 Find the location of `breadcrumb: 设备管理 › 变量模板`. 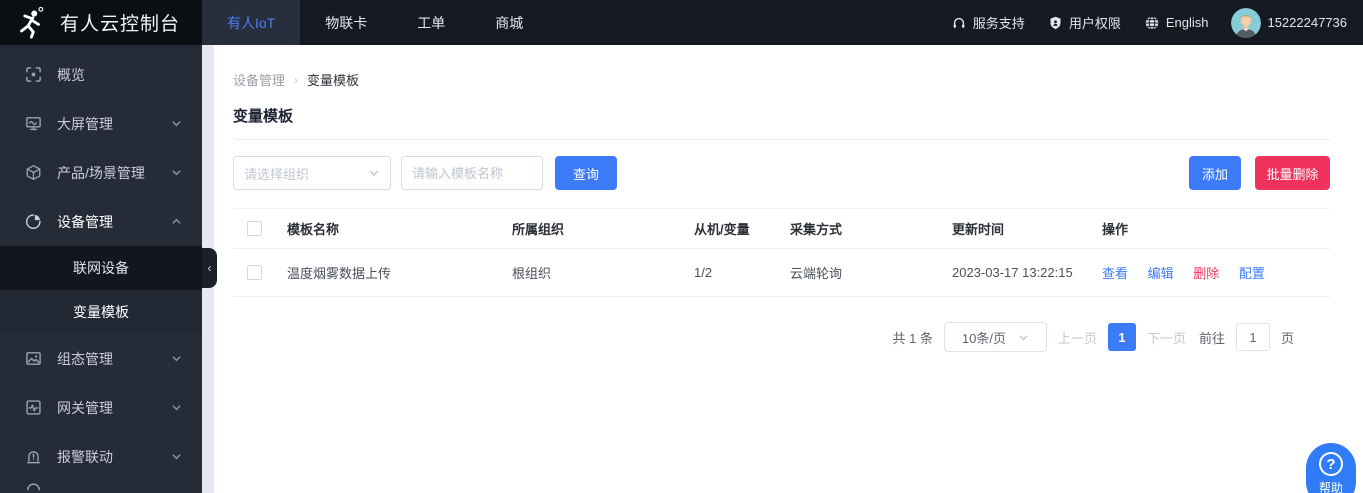

breadcrumb: 设备管理 › 变量模板 is located at coordinates (781, 67).